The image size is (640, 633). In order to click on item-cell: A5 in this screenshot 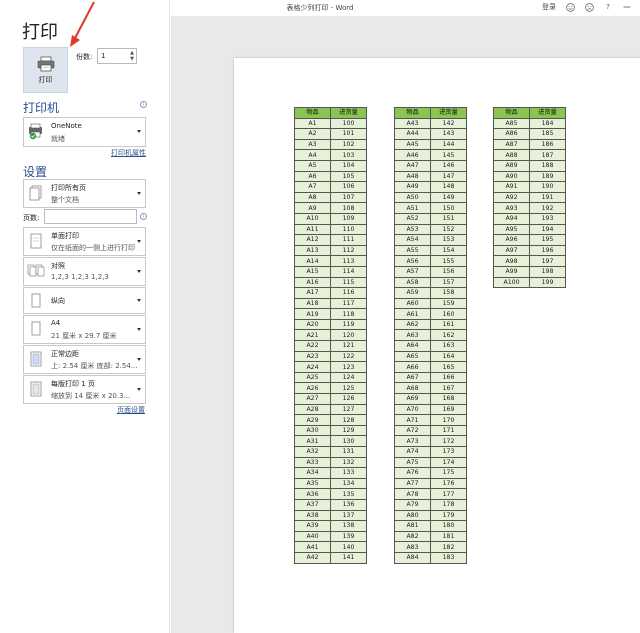, I will do `click(312, 165)`.